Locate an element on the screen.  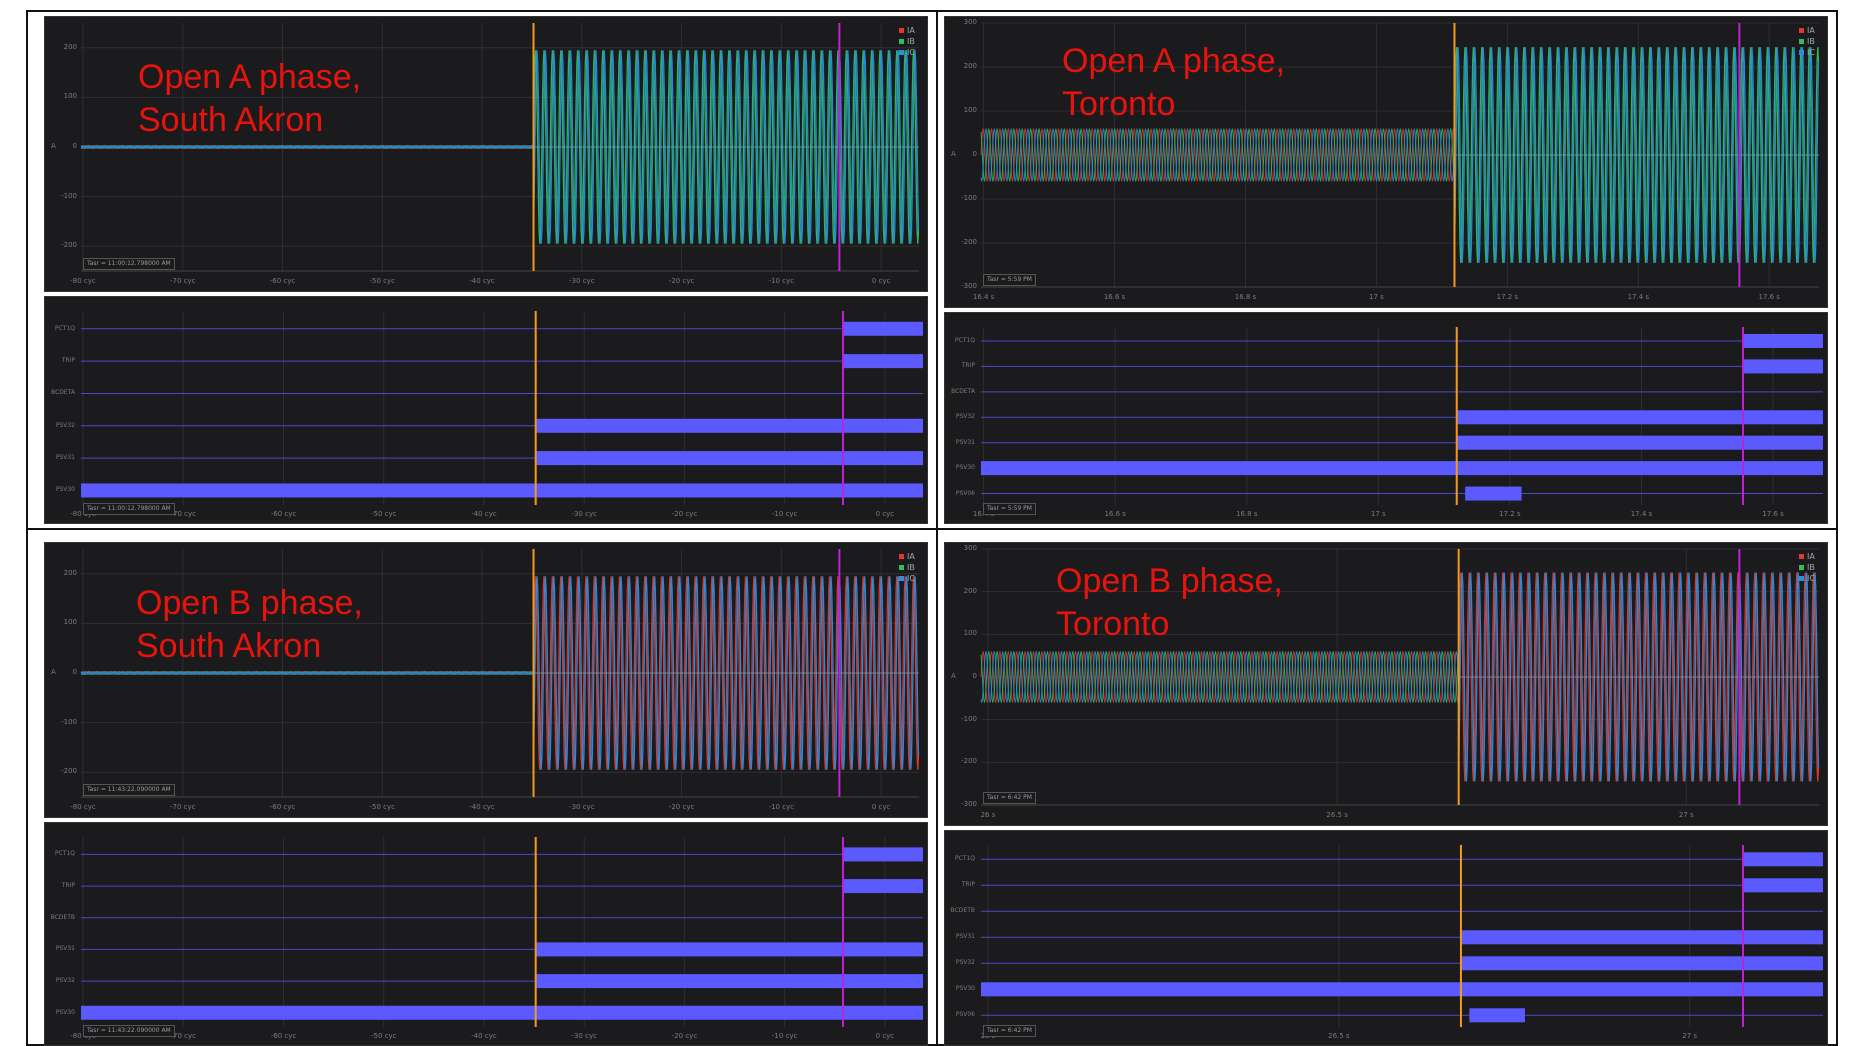
legend-entry: IC is located at coordinates (914, 52).